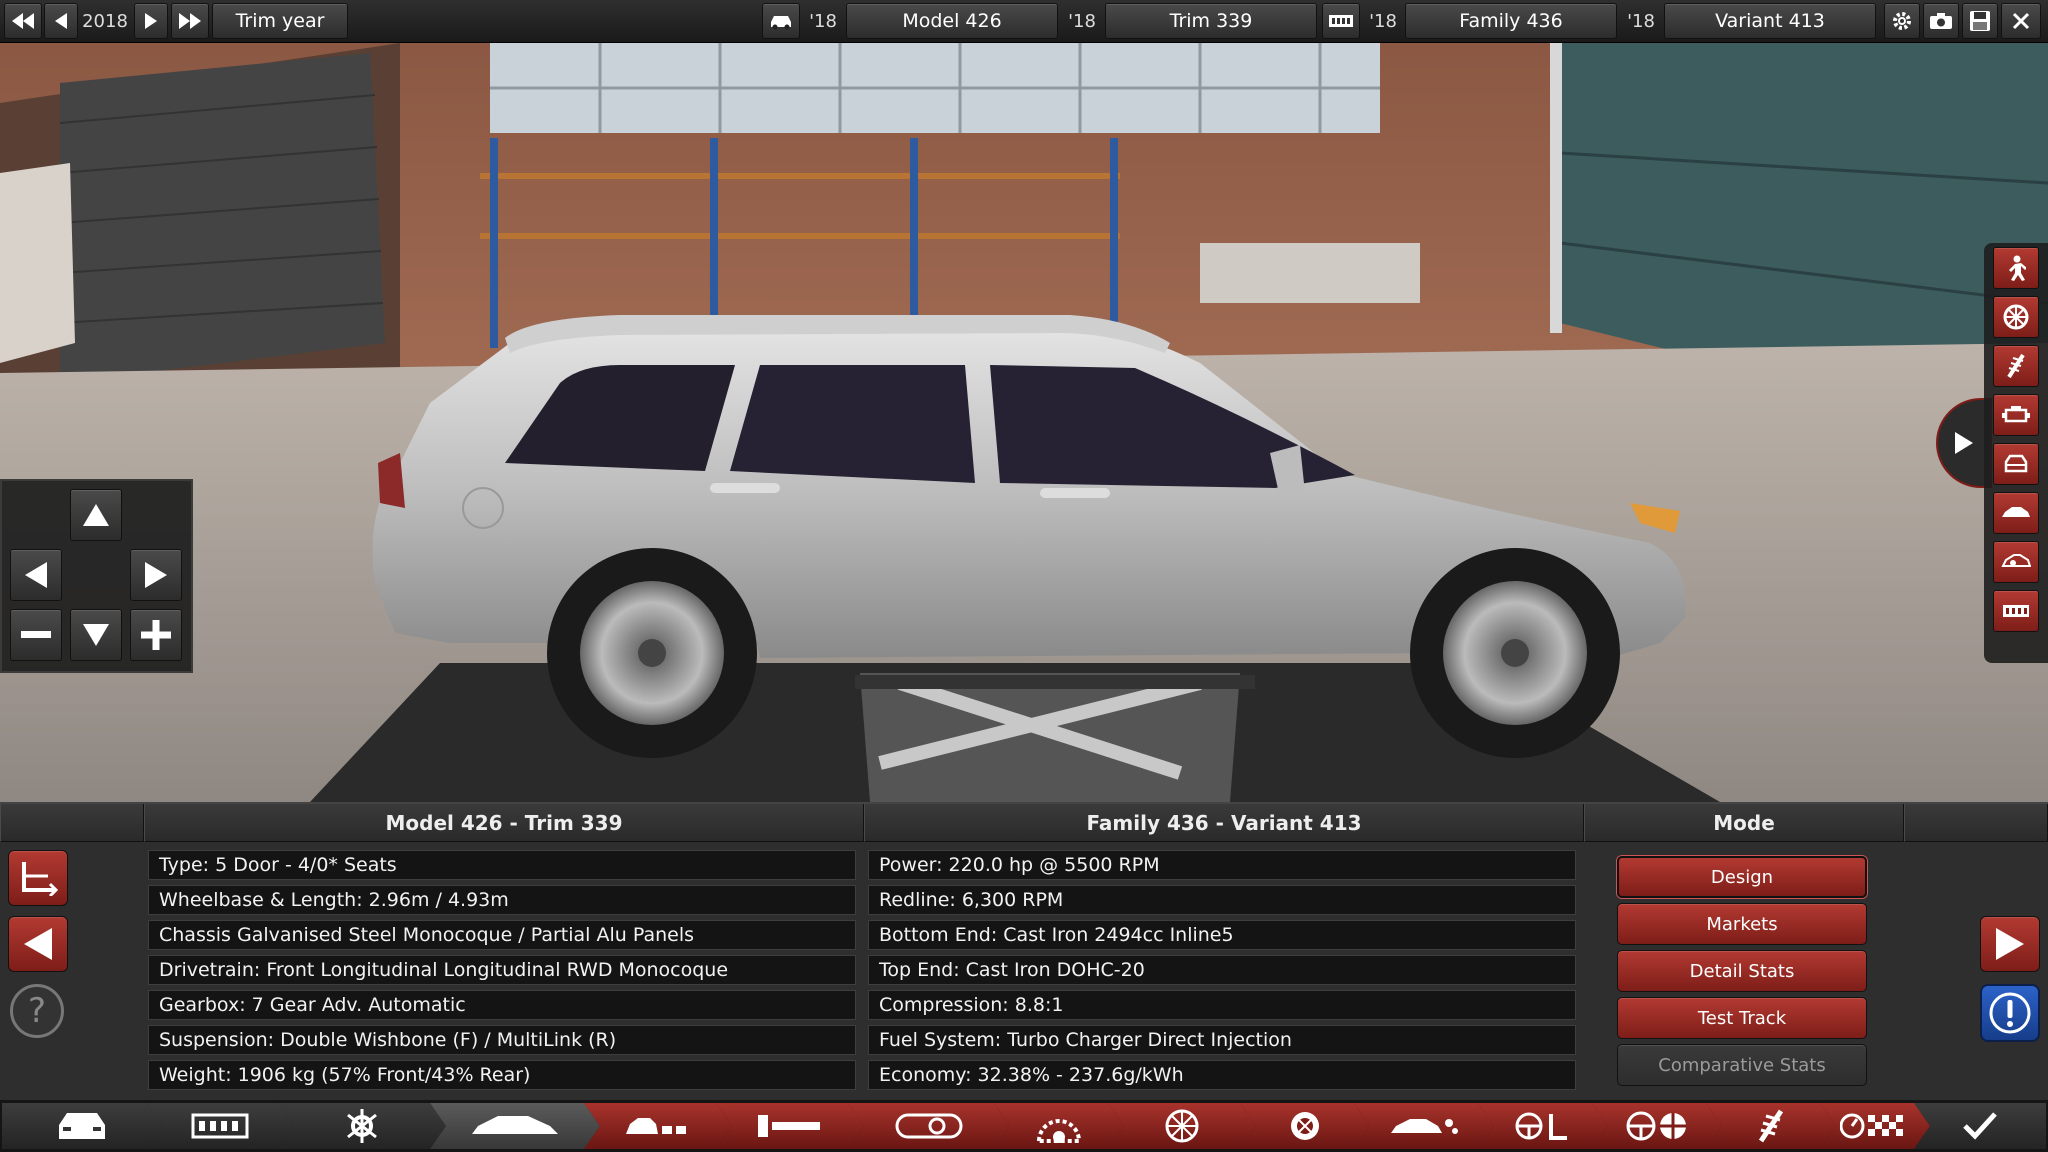 The width and height of the screenshot is (2048, 1152). I want to click on tab-confirm, so click(1980, 1126).